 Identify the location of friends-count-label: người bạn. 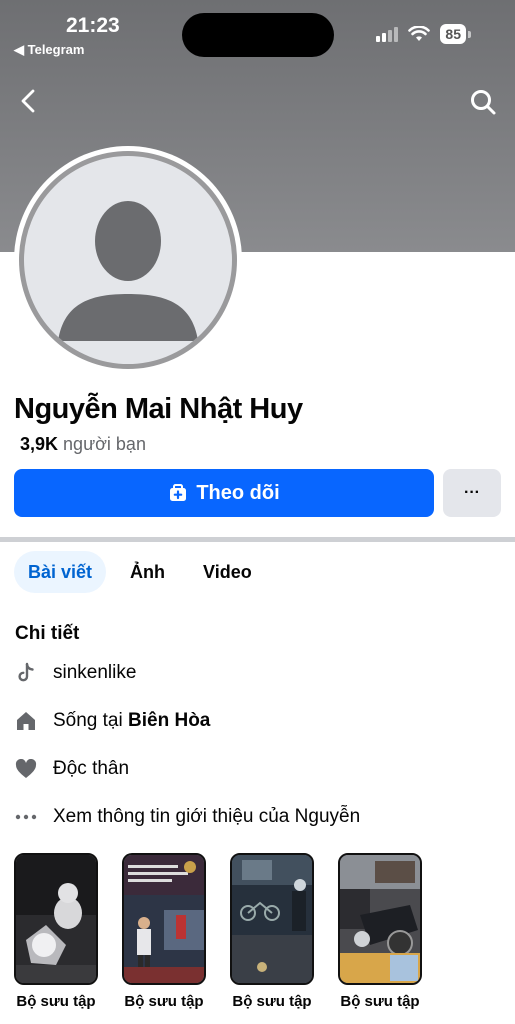
(104, 444).